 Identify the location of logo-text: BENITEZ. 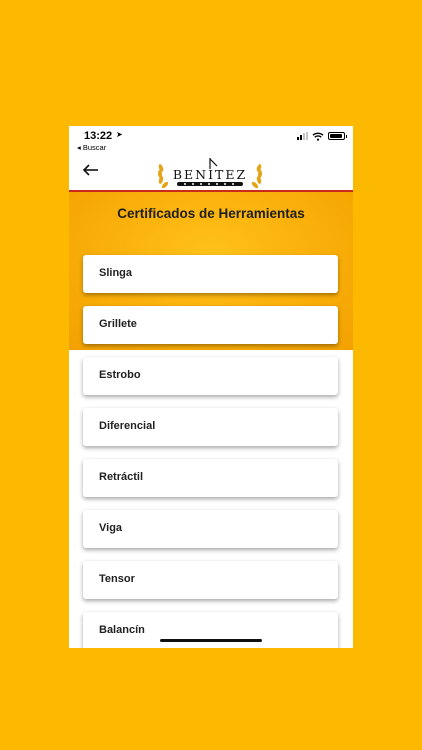
(210, 174).